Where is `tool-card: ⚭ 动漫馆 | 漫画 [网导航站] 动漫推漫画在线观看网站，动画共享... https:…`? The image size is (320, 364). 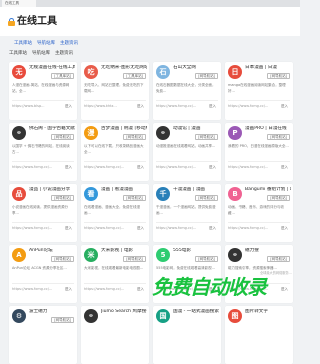 tool-card: ⚭ 动漫馆 | 漫画 [网导航站] 动漫推漫画在线观看网站，动画共享... https:… is located at coordinates (187, 152).